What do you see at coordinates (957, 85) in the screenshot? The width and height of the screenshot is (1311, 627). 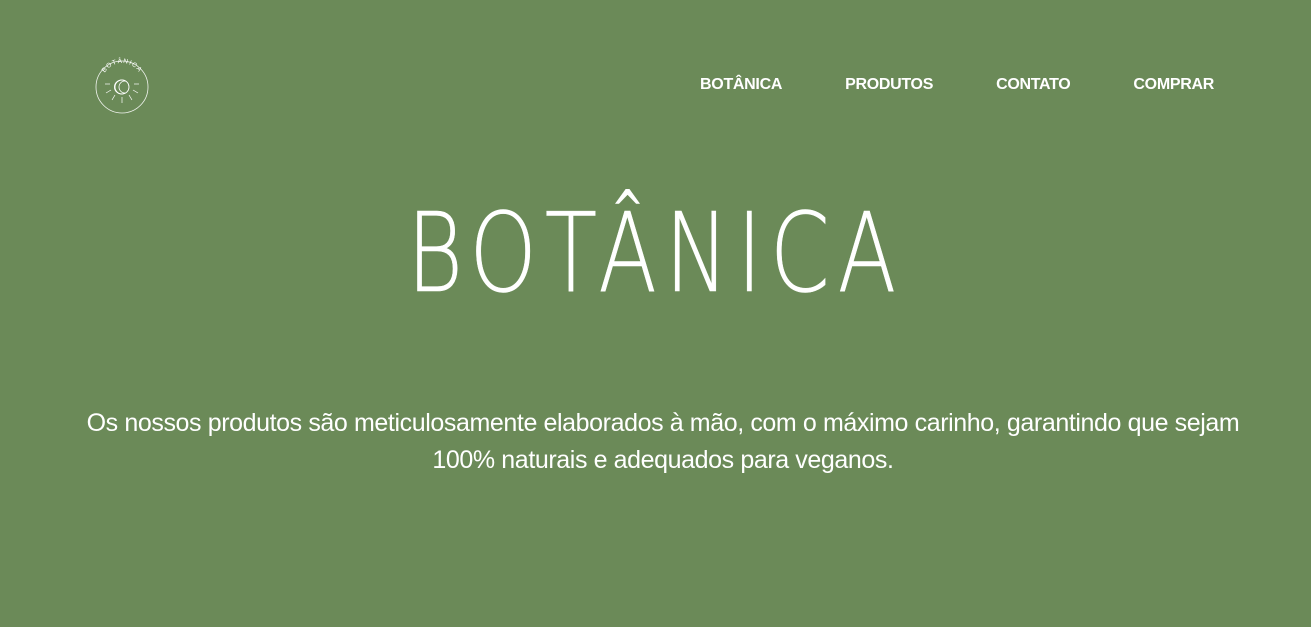 I see `main-nav: BOTÂNICA PRODUTOS CONTATO COMPRAR` at bounding box center [957, 85].